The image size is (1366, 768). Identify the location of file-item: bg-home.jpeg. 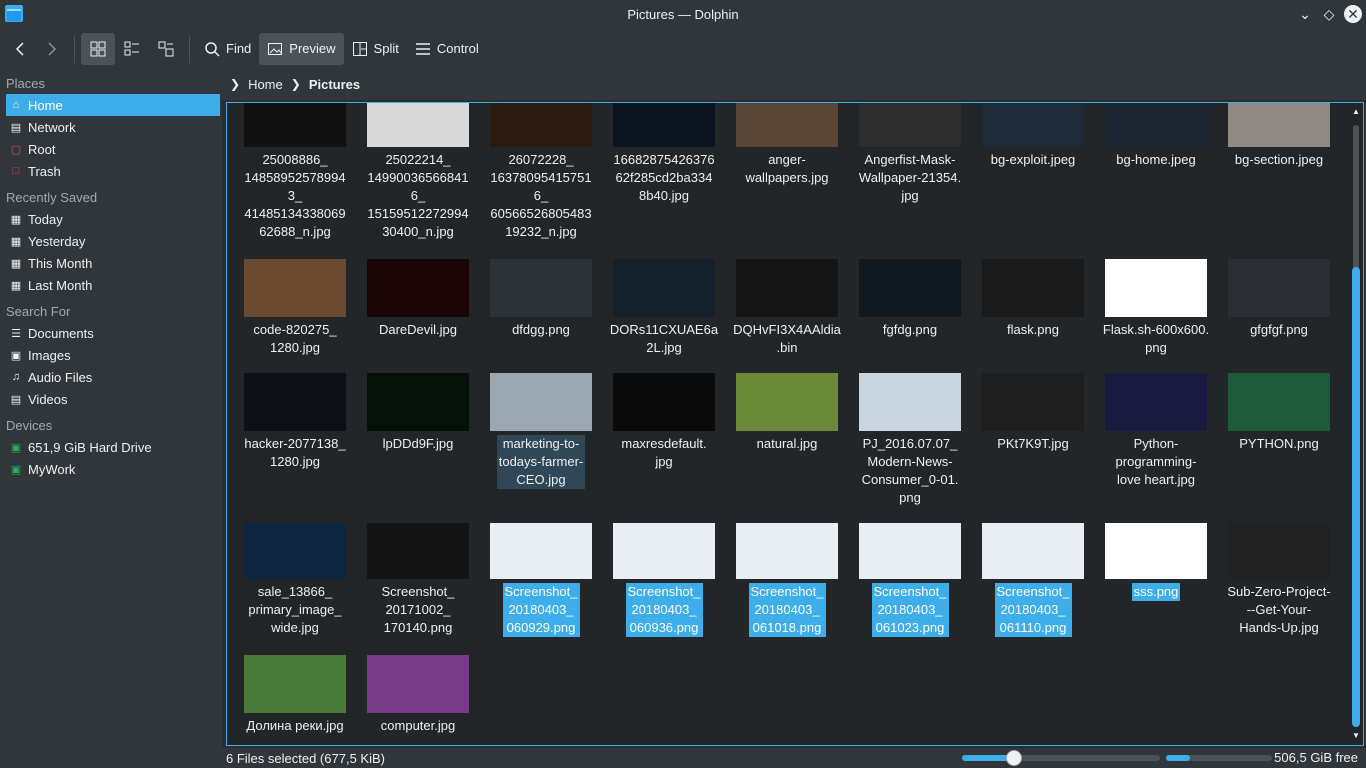
(1156, 136).